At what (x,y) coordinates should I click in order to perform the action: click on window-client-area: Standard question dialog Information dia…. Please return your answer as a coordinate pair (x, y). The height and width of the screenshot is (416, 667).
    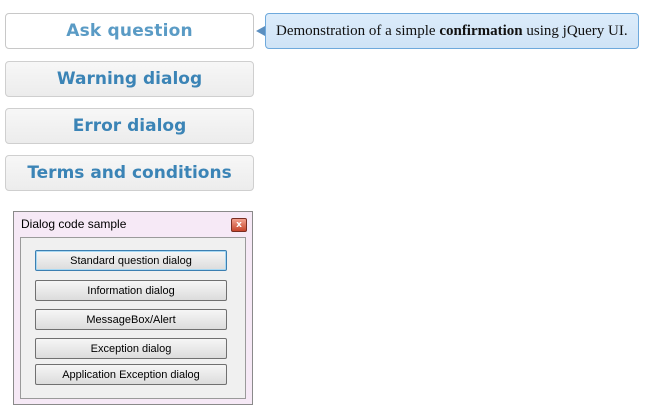
    Looking at the image, I should click on (133, 318).